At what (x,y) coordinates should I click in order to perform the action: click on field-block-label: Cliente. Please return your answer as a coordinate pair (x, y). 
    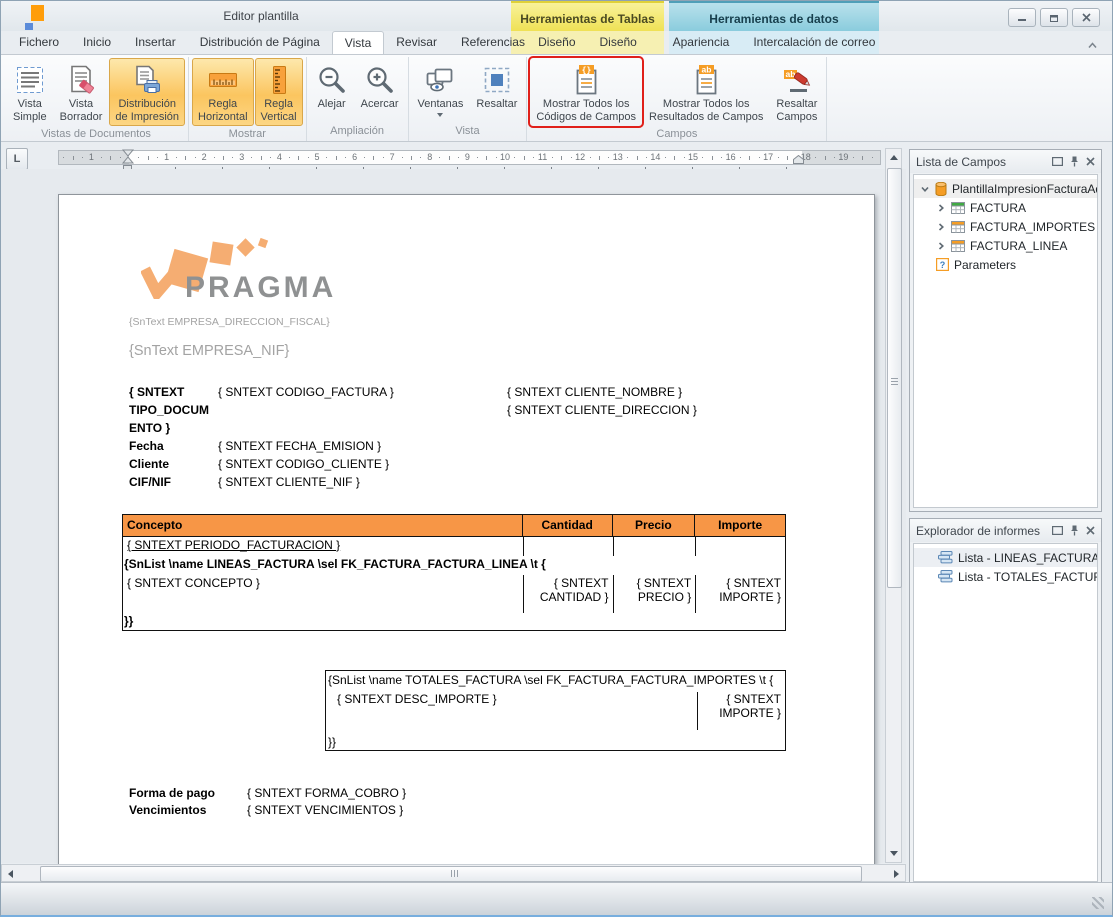
    Looking at the image, I should click on (169, 464).